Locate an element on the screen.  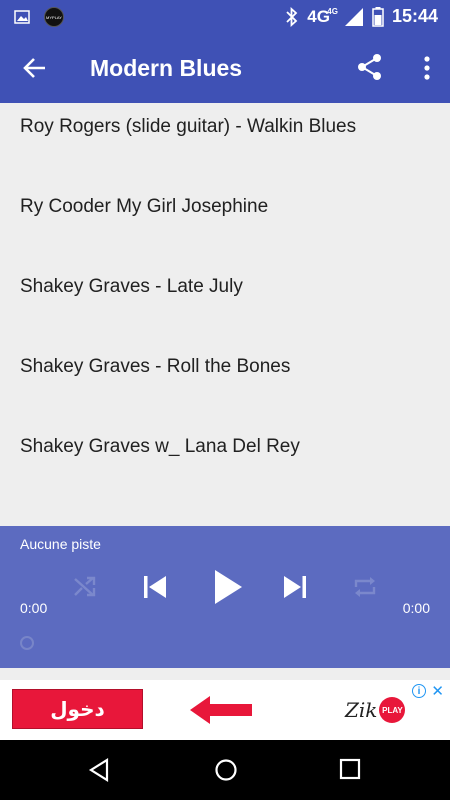
previous-icon is located at coordinates (155, 587).